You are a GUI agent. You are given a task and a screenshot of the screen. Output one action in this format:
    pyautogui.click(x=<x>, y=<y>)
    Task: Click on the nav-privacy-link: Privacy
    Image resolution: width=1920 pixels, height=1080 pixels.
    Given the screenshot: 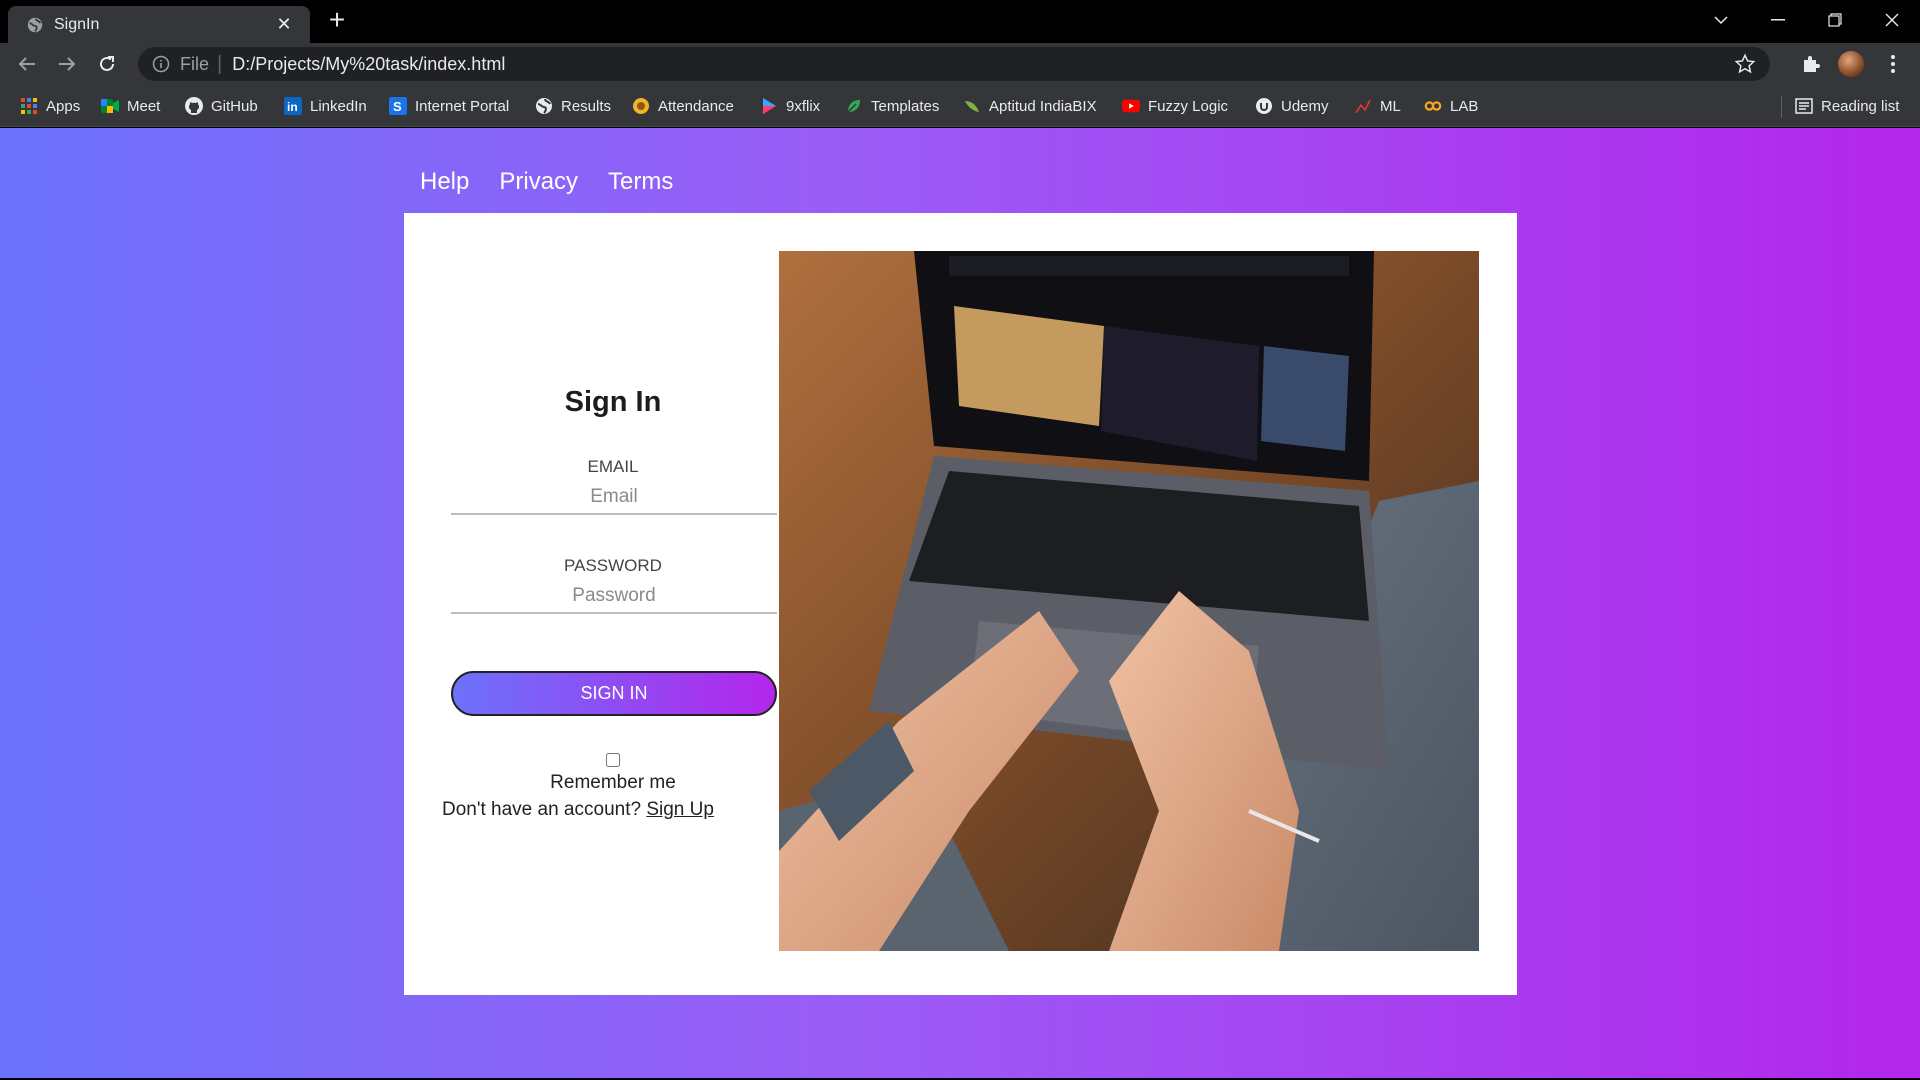 What is the action you would take?
    pyautogui.click(x=538, y=182)
    